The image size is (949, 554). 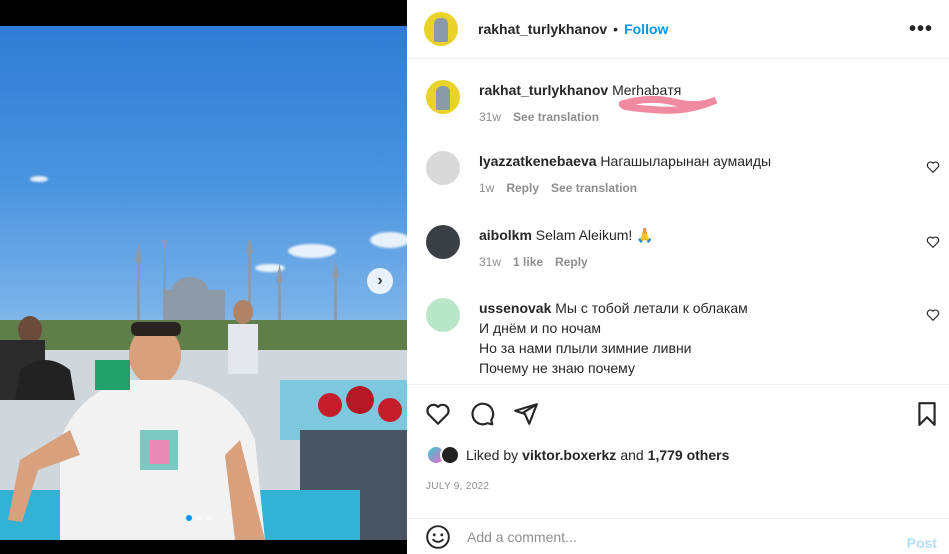 I want to click on more-horizontal-icon: •••, so click(x=920, y=29).